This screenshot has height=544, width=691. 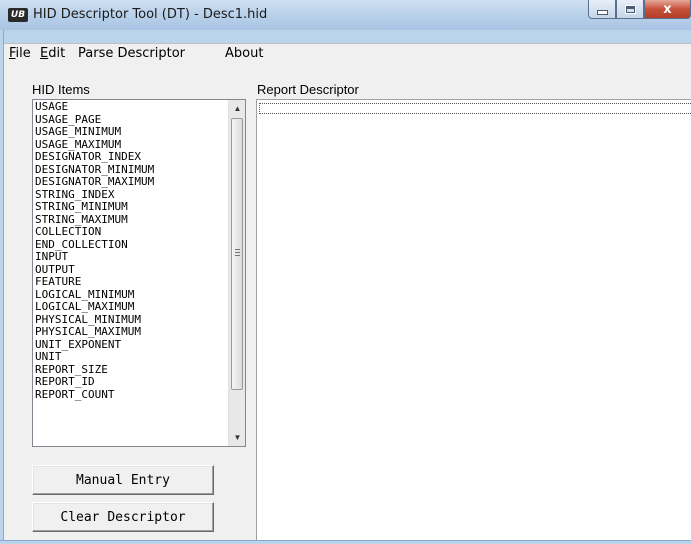 I want to click on manual-entry-button: Manual Entry, so click(x=123, y=480).